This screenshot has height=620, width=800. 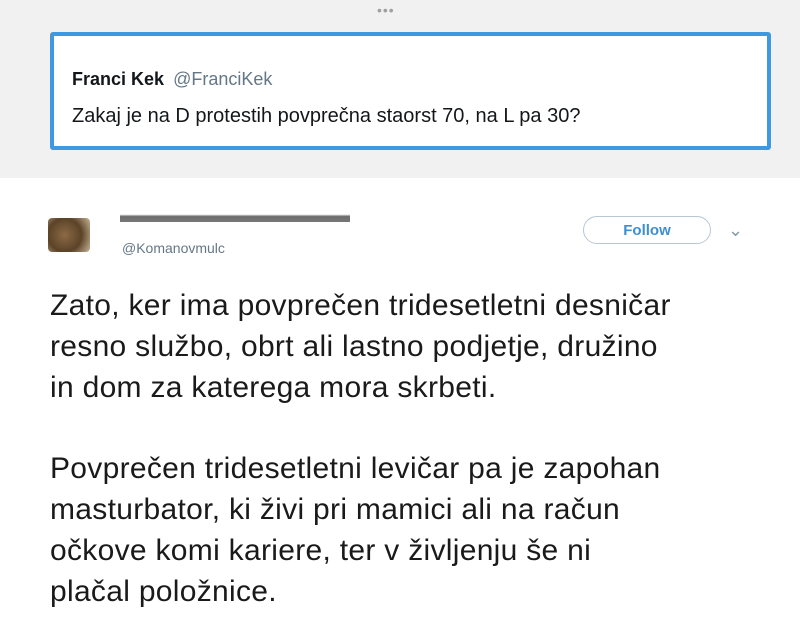 What do you see at coordinates (647, 230) in the screenshot?
I see `follow-button: Follow` at bounding box center [647, 230].